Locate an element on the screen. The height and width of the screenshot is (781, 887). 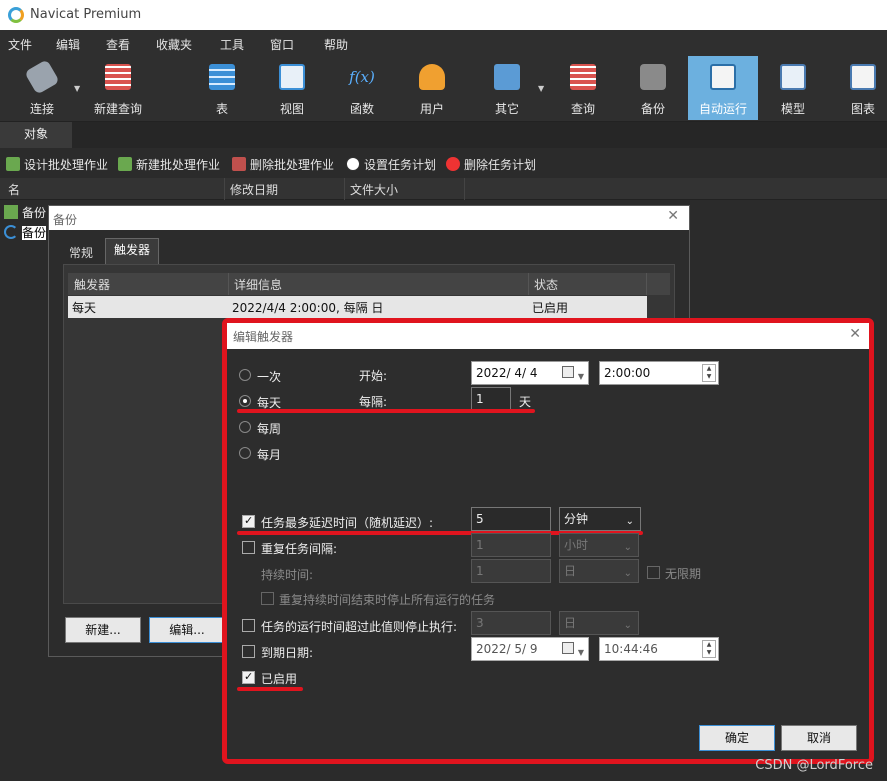
radio-daily is located at coordinates (245, 401).